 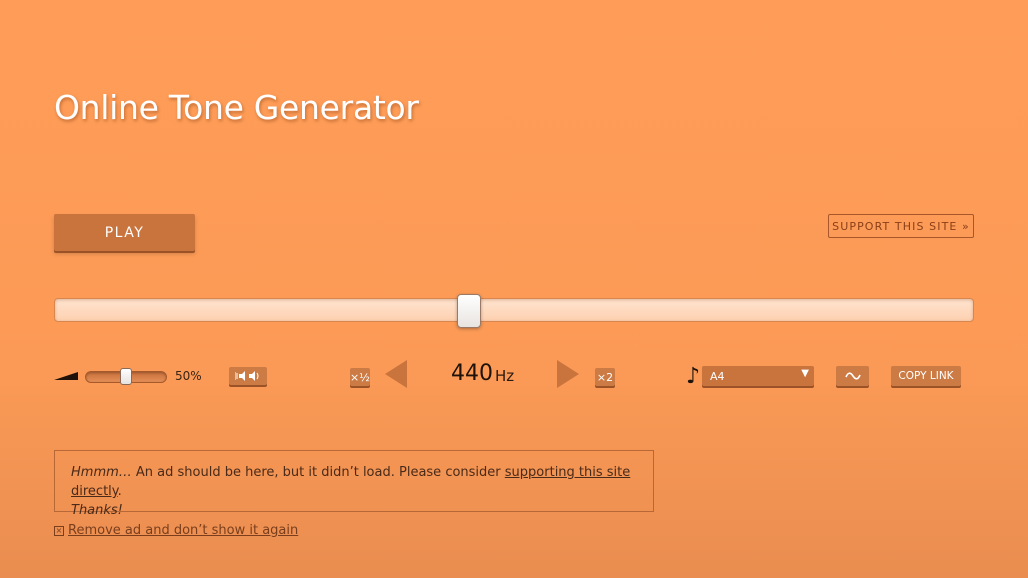 I want to click on remove-ad-link: × Remove ad and don’t show it again, so click(x=176, y=530).